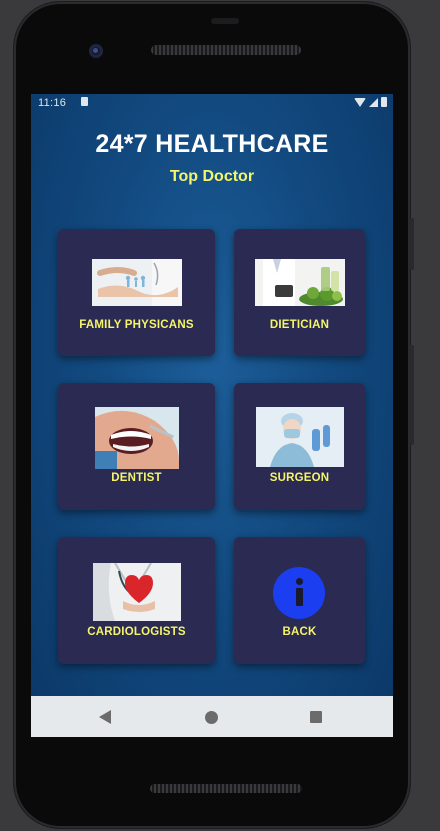  What do you see at coordinates (373, 102) in the screenshot?
I see `signal-icon` at bounding box center [373, 102].